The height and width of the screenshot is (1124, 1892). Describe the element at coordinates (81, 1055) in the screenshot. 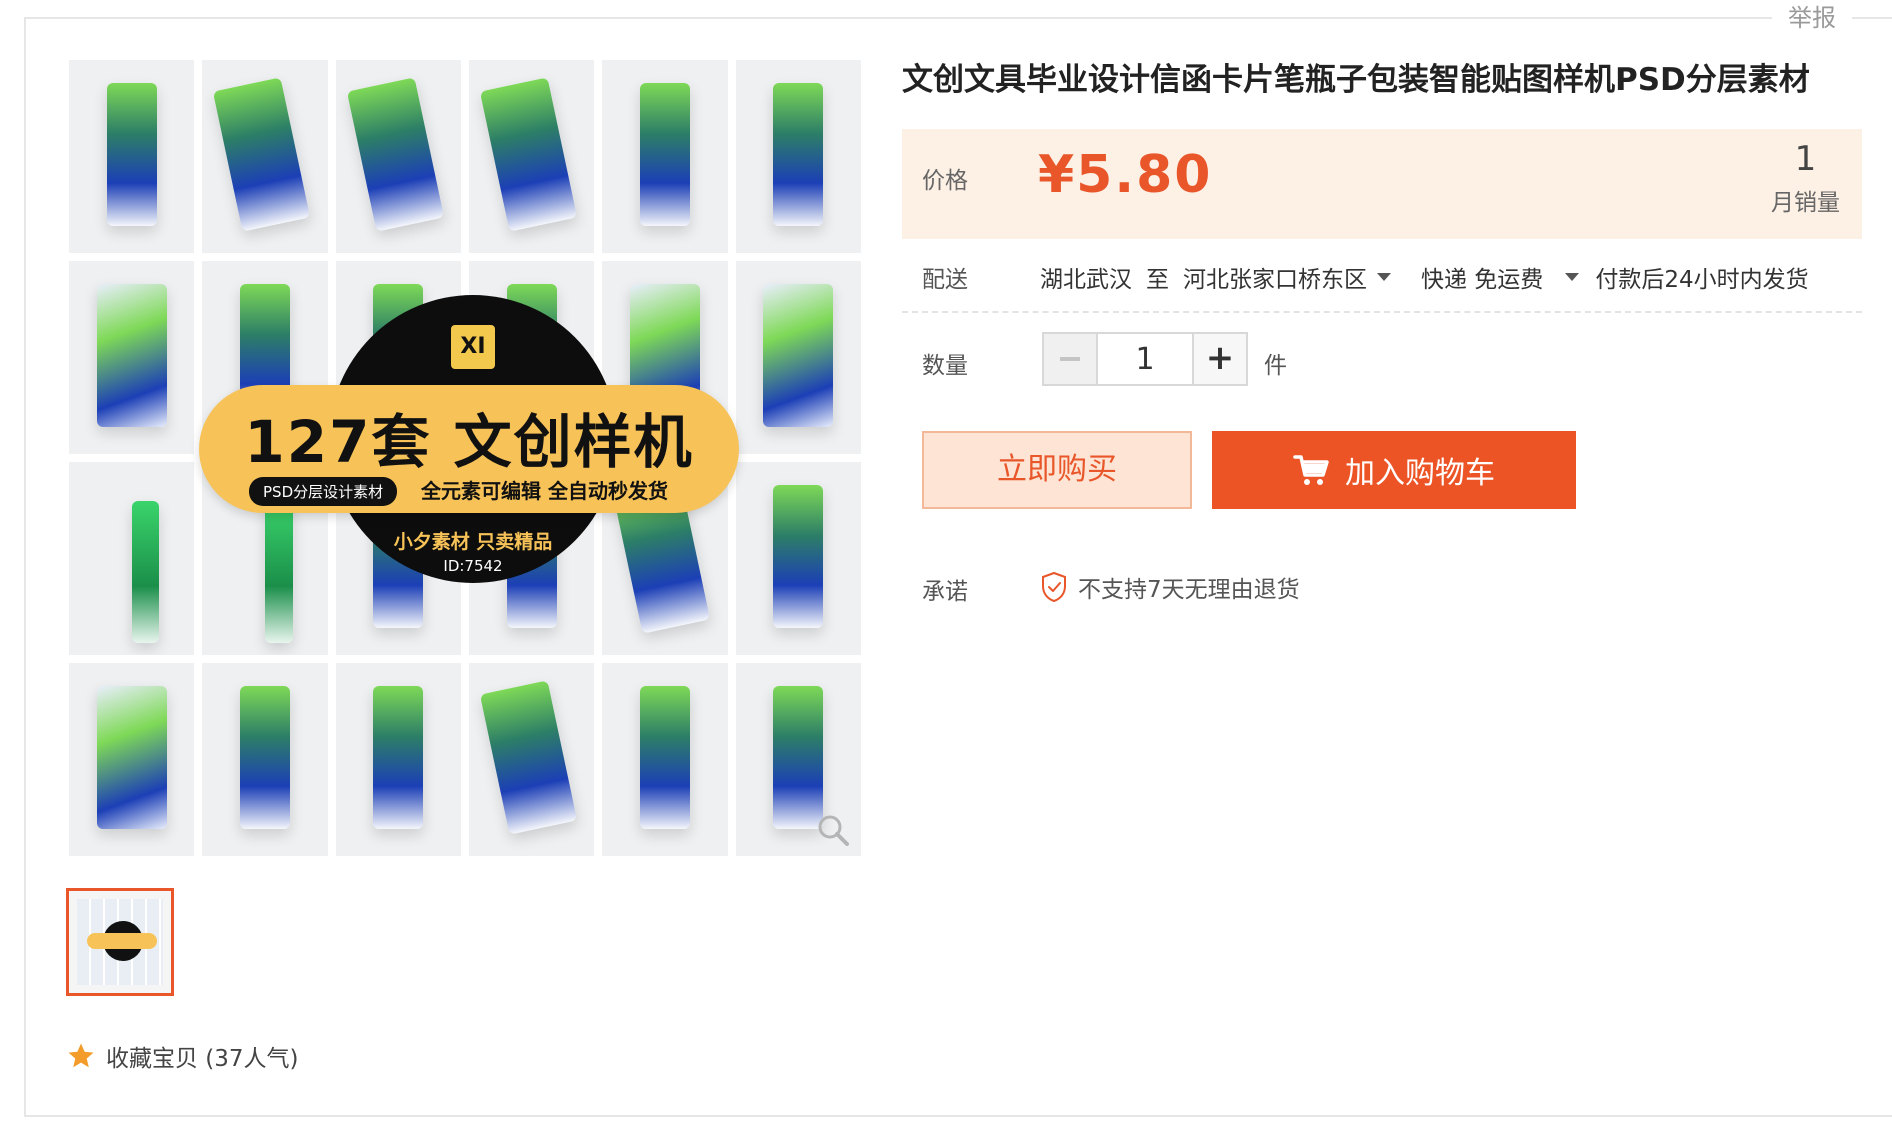

I see `star-icon` at that location.